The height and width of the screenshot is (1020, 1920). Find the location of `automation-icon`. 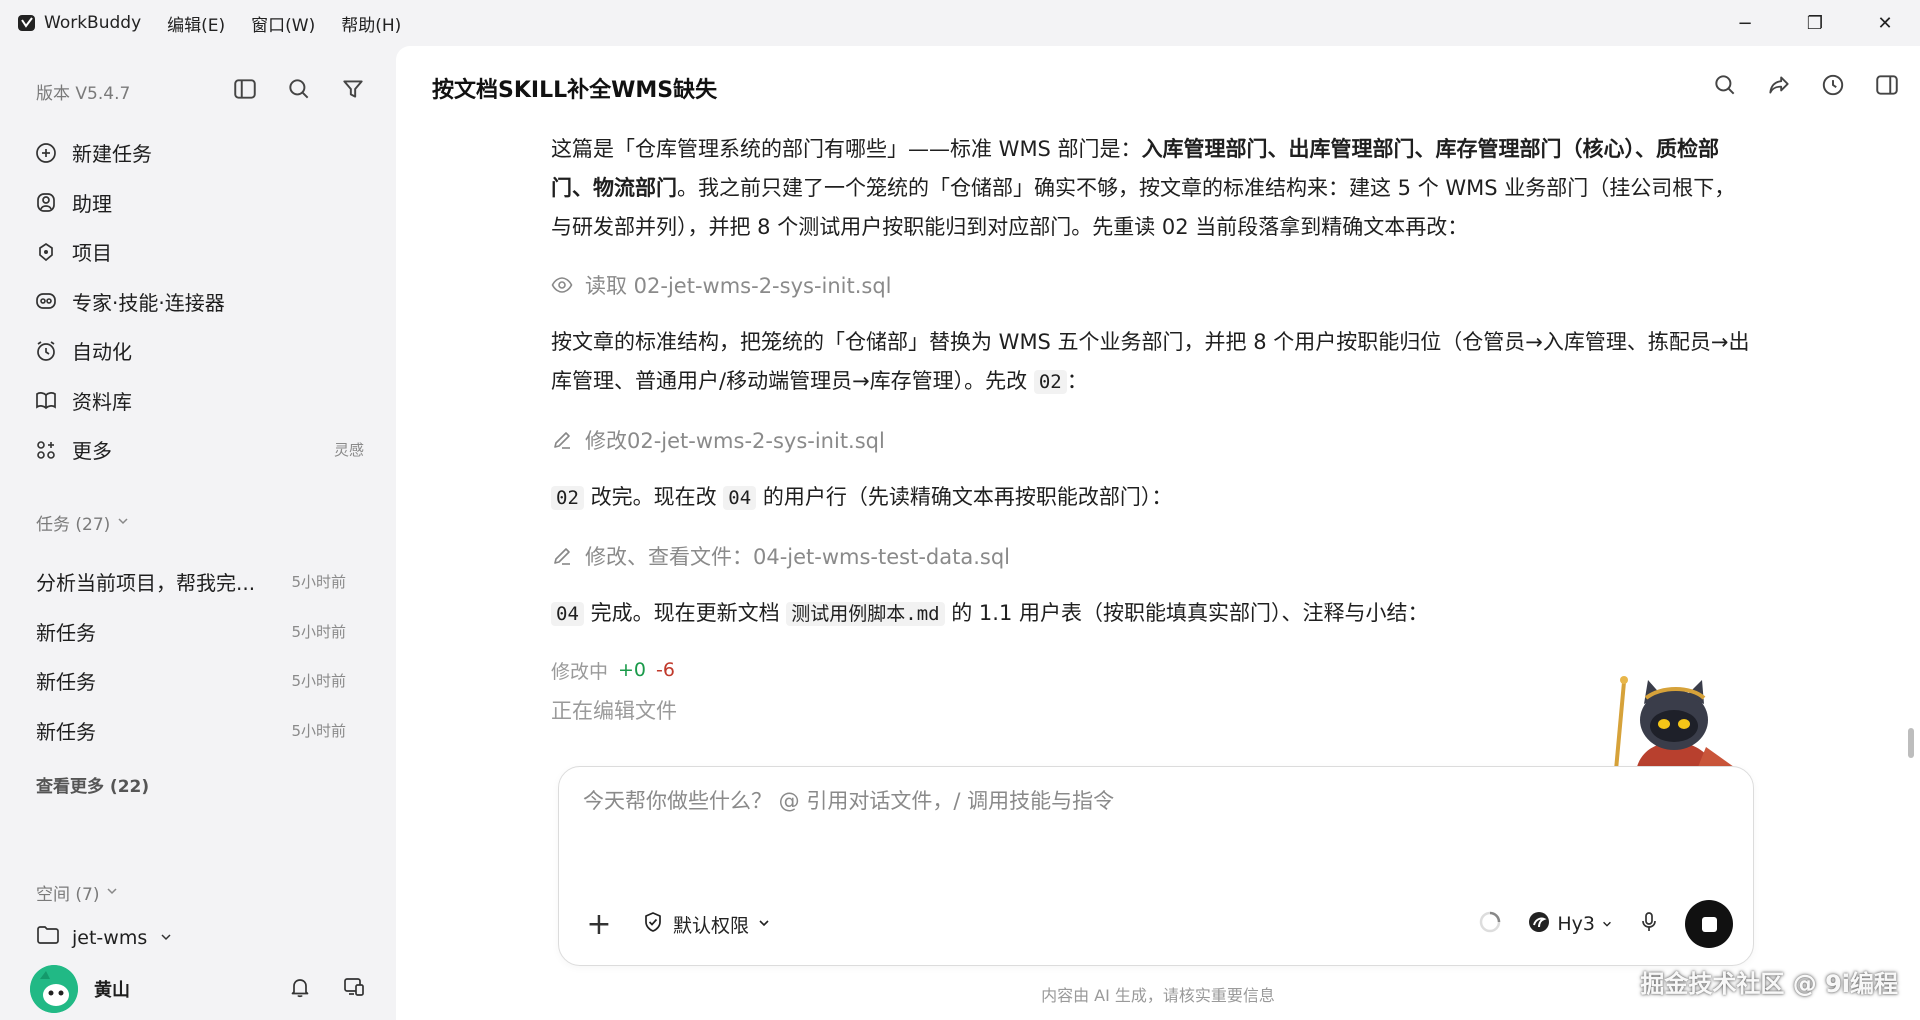

automation-icon is located at coordinates (46, 351).